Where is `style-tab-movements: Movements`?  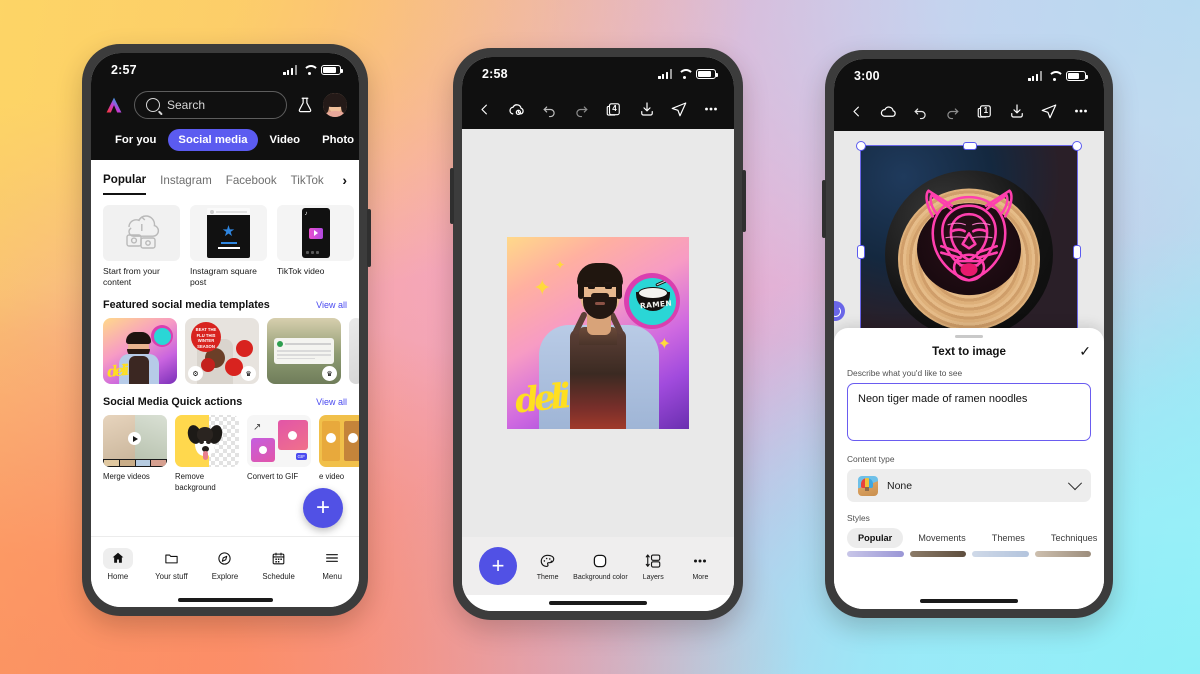 style-tab-movements: Movements is located at coordinates (942, 538).